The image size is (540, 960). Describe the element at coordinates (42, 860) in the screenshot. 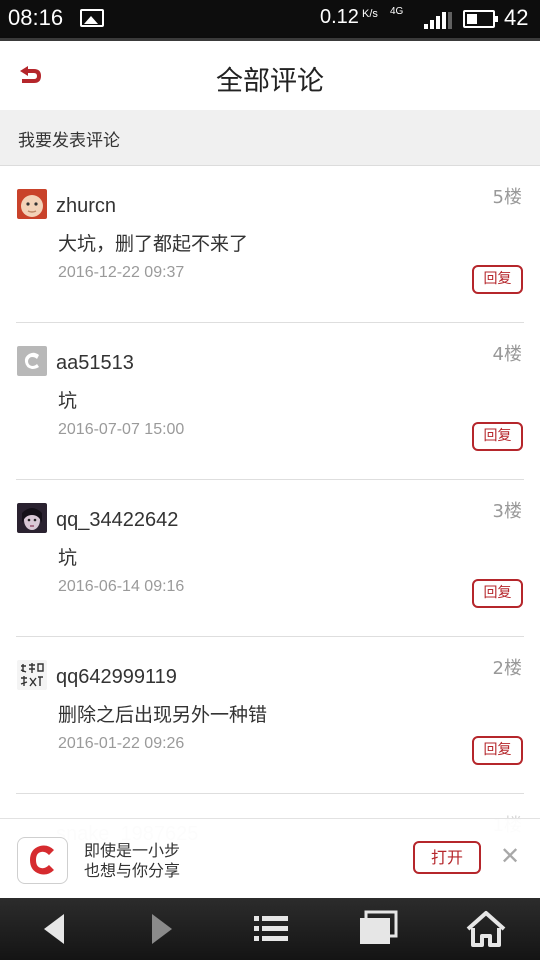

I see `app-logo-icon` at that location.